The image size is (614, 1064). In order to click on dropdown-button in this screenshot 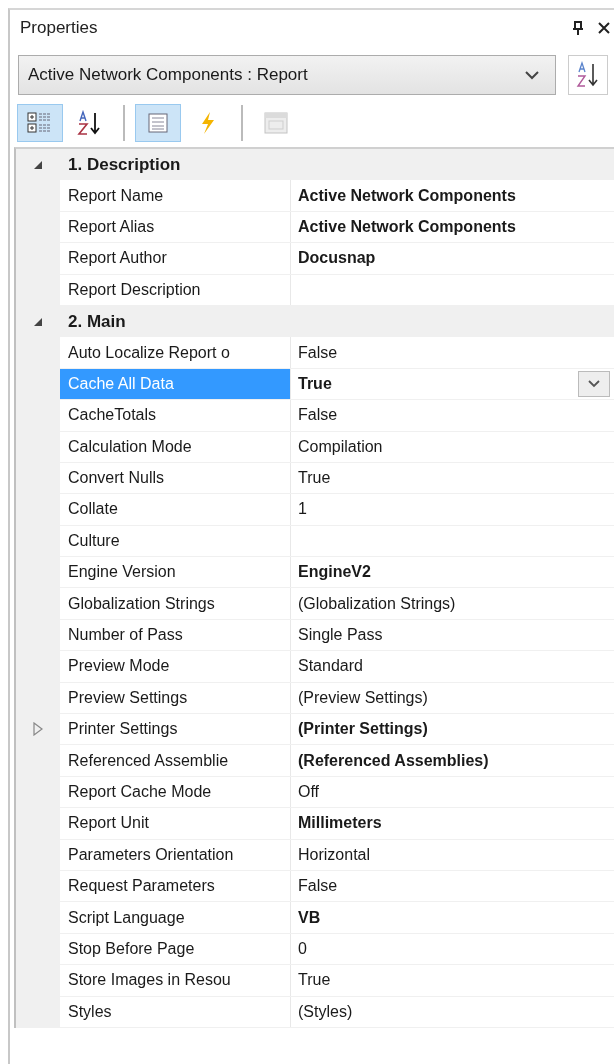, I will do `click(594, 383)`.